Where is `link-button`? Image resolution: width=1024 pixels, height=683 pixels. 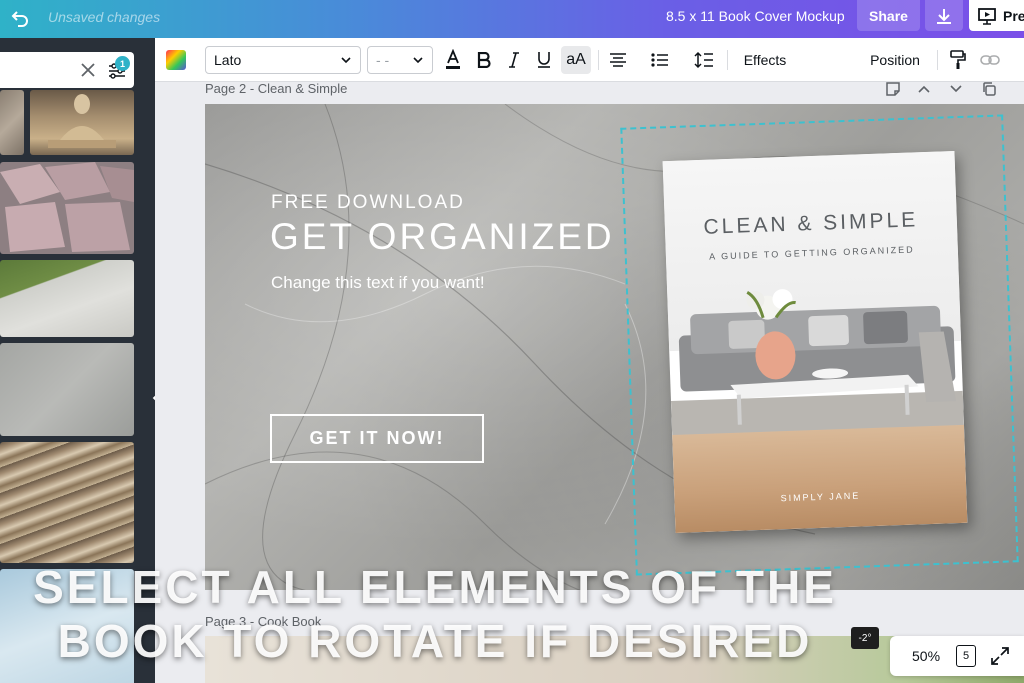 link-button is located at coordinates (990, 60).